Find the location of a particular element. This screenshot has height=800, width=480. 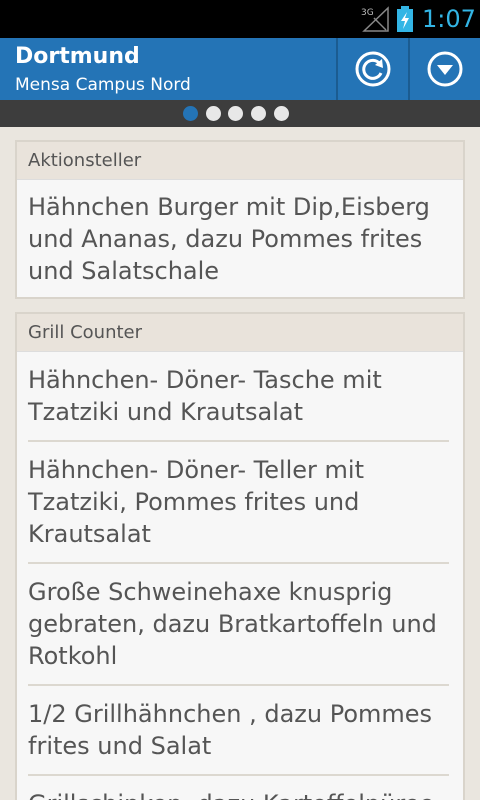

dropdown-circle-icon is located at coordinates (445, 69).